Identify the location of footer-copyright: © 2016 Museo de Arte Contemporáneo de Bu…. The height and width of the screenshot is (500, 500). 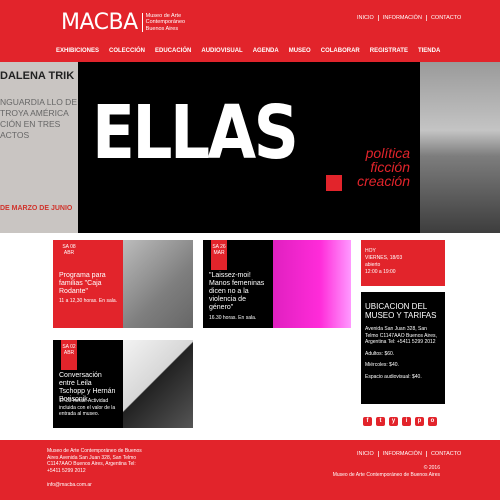
(386, 471).